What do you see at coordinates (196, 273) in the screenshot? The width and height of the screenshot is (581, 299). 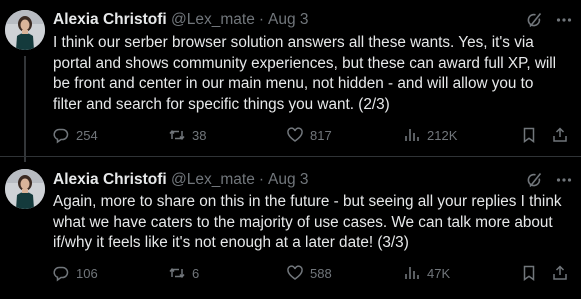 I see `repost-count: 6` at bounding box center [196, 273].